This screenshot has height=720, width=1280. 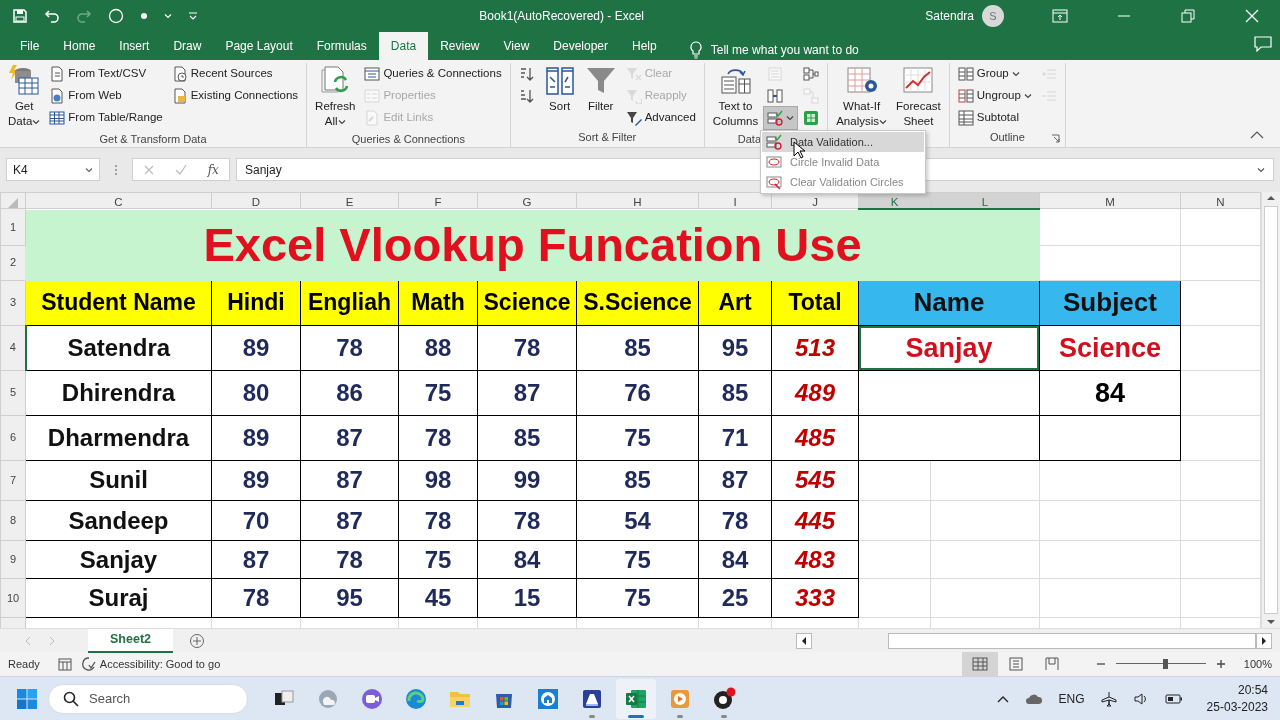 What do you see at coordinates (949, 303) in the screenshot?
I see `header-cell: Name` at bounding box center [949, 303].